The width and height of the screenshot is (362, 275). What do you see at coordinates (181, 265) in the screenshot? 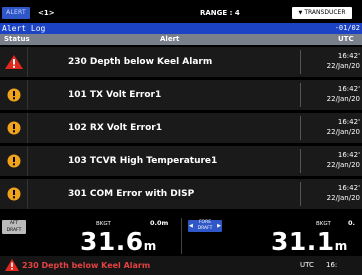
I see `active-alert-bar: 230 Depth below Keel Alarm UTC 16:` at bounding box center [181, 265].